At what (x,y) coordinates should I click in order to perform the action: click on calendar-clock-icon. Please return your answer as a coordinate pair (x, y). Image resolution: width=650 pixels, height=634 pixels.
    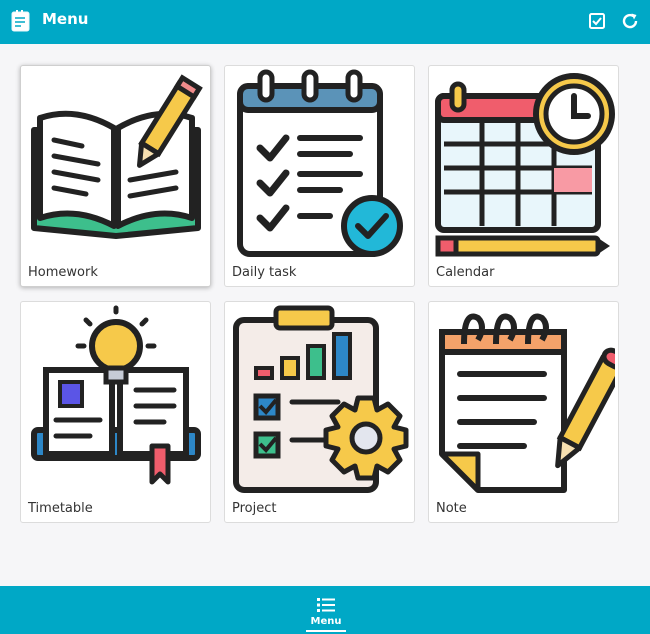
    Looking at the image, I should click on (525, 165).